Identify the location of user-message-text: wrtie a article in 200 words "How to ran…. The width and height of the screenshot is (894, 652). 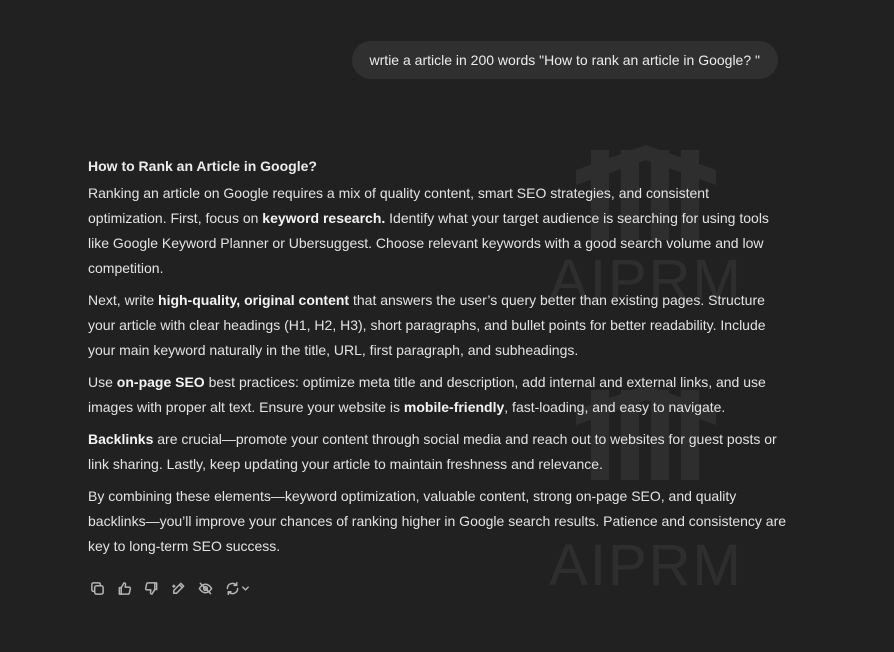
(564, 60).